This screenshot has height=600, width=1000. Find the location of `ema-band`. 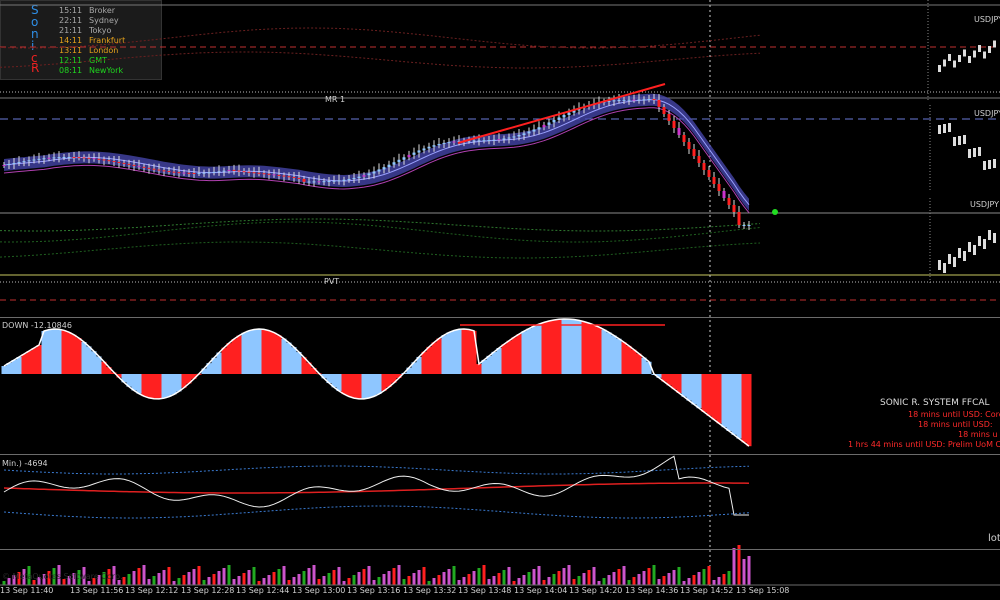

ema-band is located at coordinates (376, 152).